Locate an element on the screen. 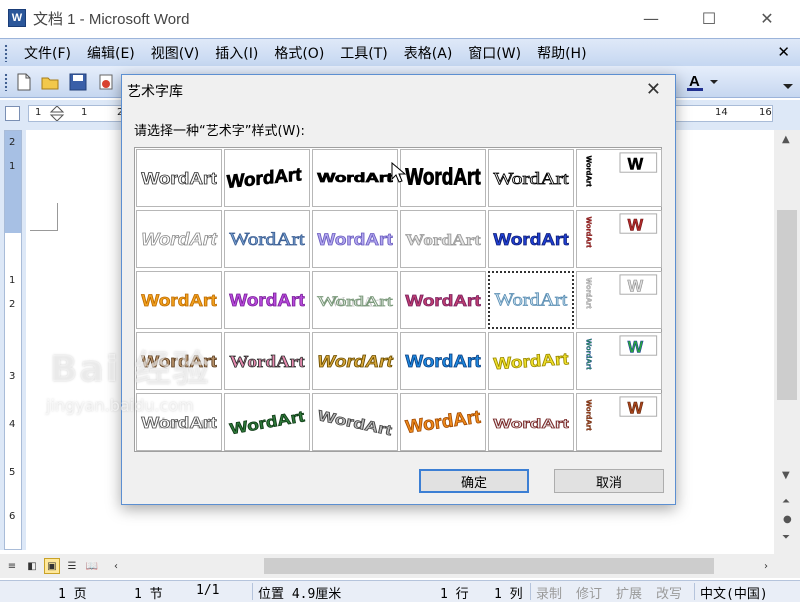 The width and height of the screenshot is (800, 602). maximize-button: ☐ is located at coordinates (709, 18).